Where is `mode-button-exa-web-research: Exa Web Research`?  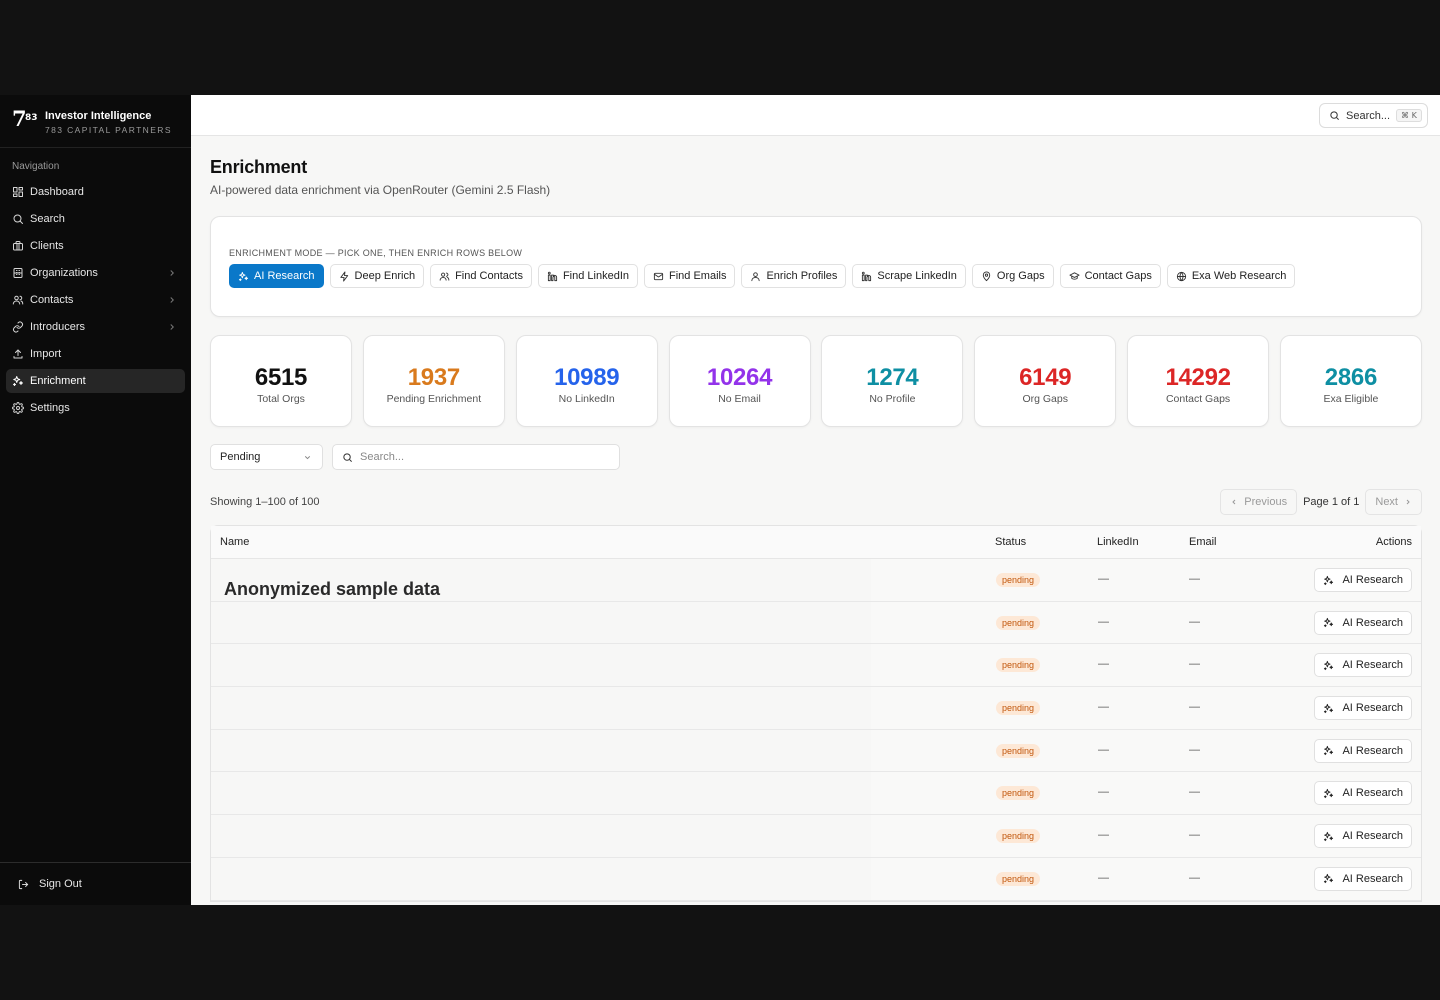
mode-button-exa-web-research: Exa Web Research is located at coordinates (1231, 276).